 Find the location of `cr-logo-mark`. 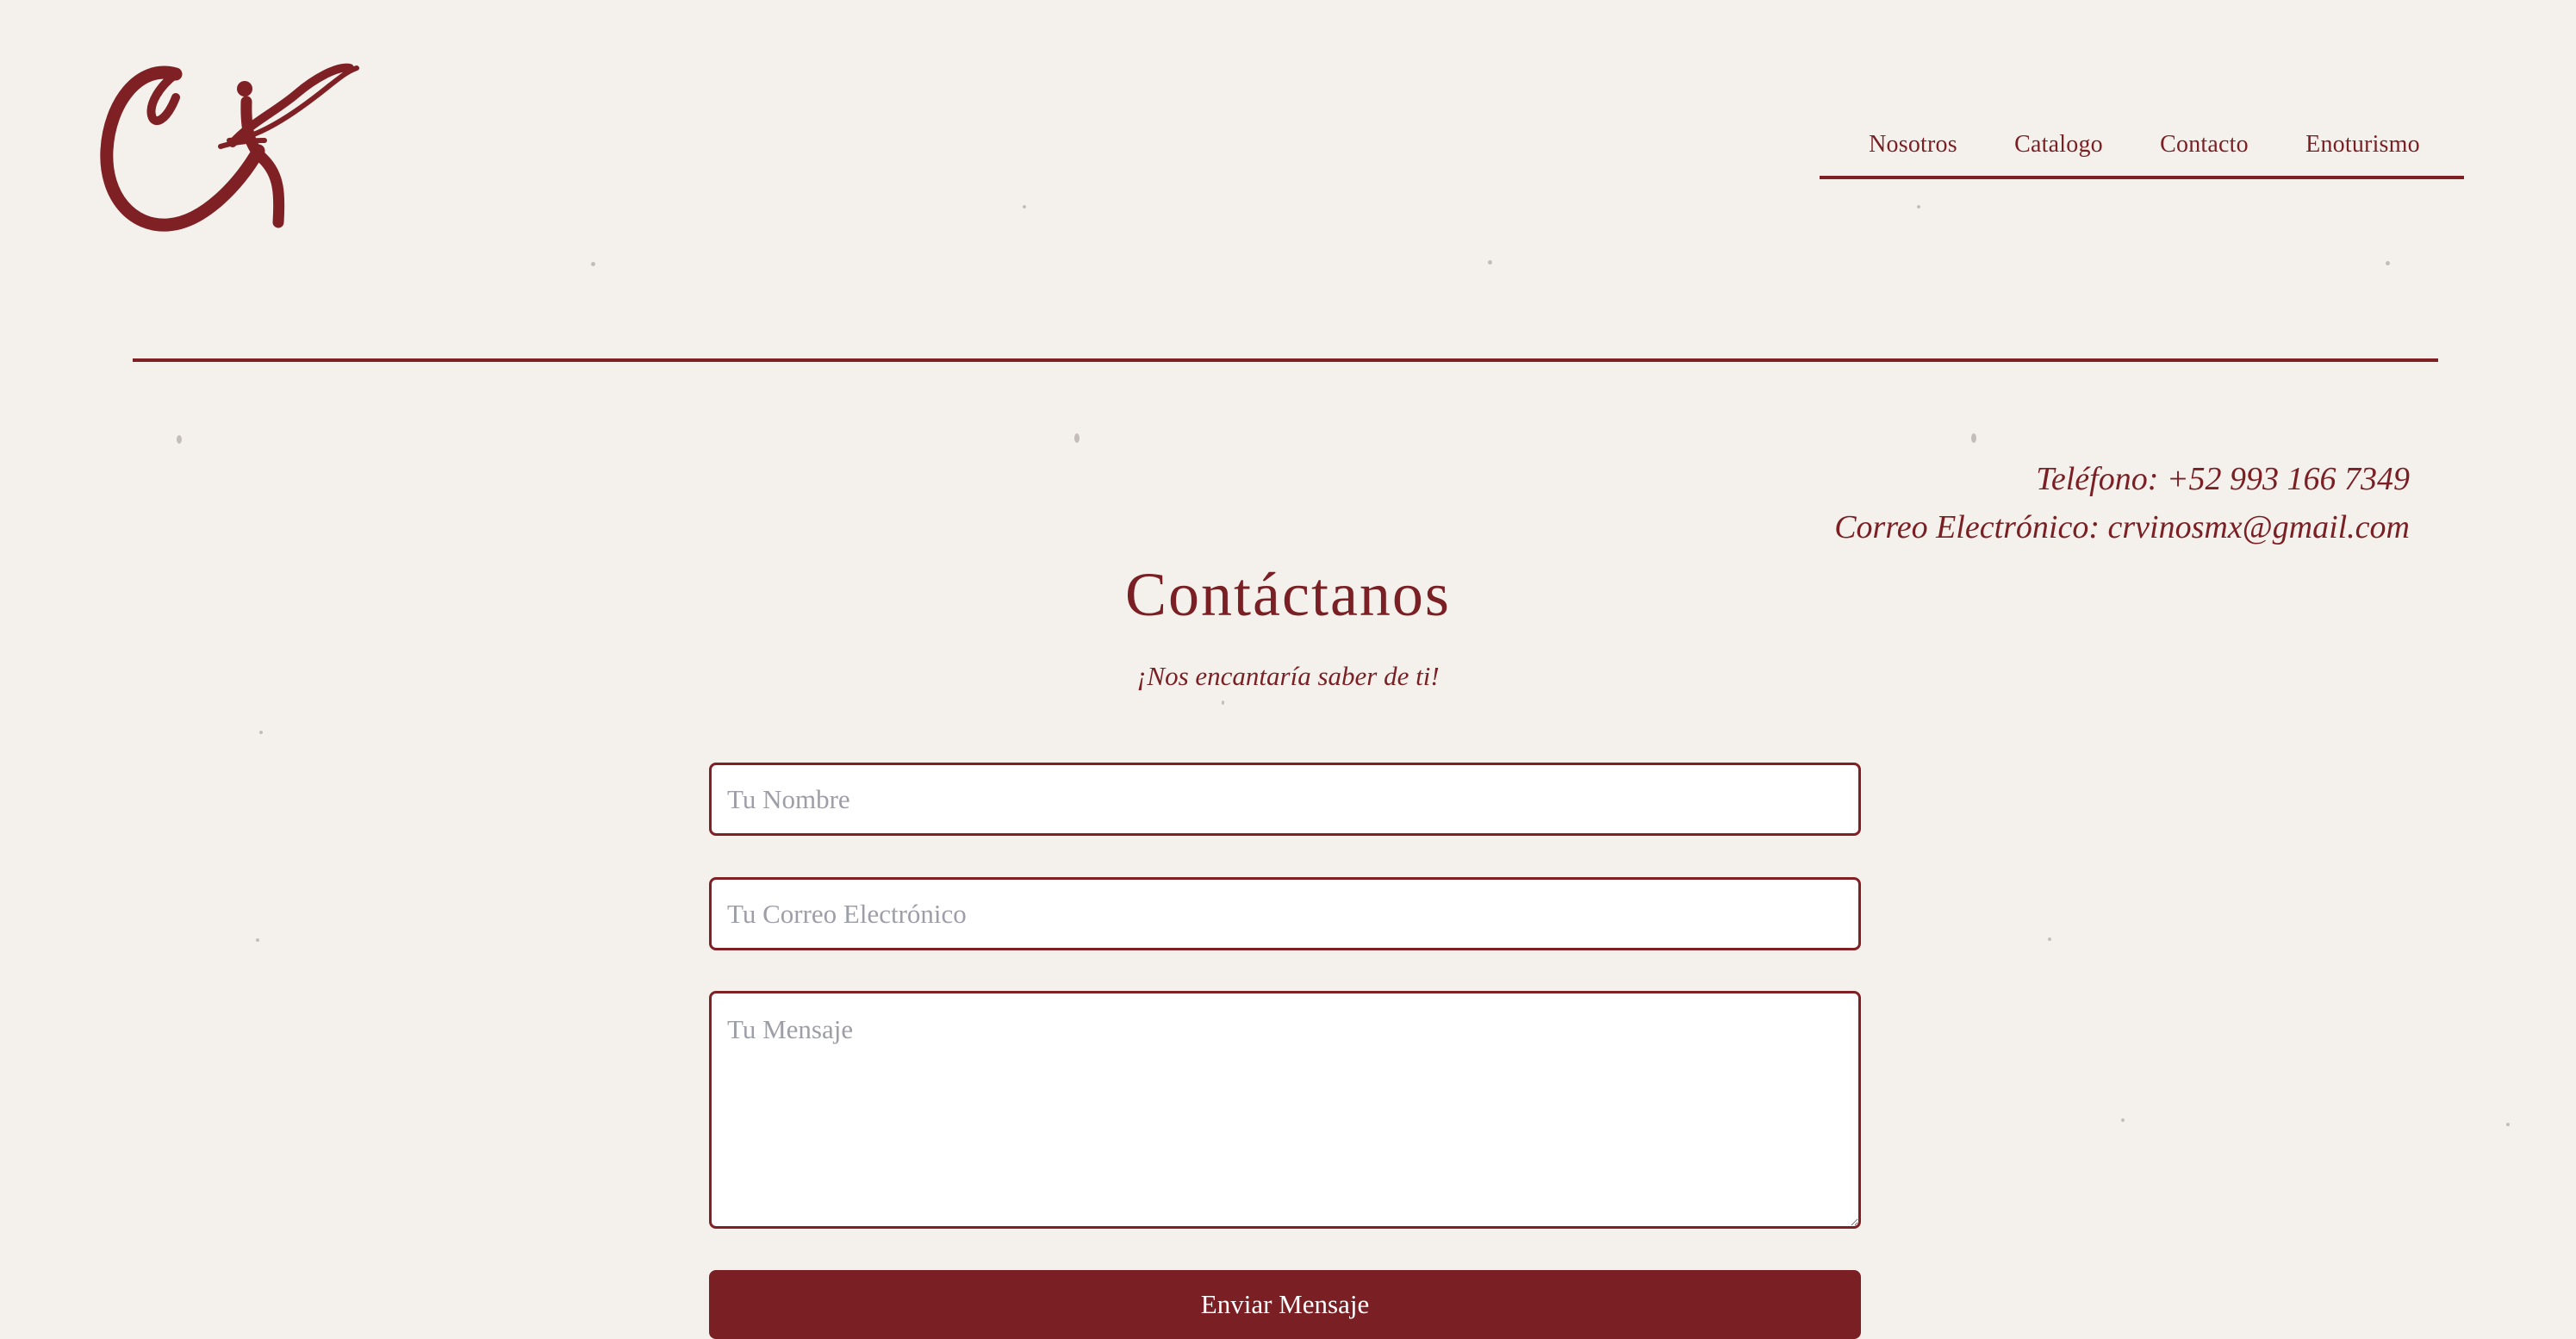

cr-logo-mark is located at coordinates (230, 148).